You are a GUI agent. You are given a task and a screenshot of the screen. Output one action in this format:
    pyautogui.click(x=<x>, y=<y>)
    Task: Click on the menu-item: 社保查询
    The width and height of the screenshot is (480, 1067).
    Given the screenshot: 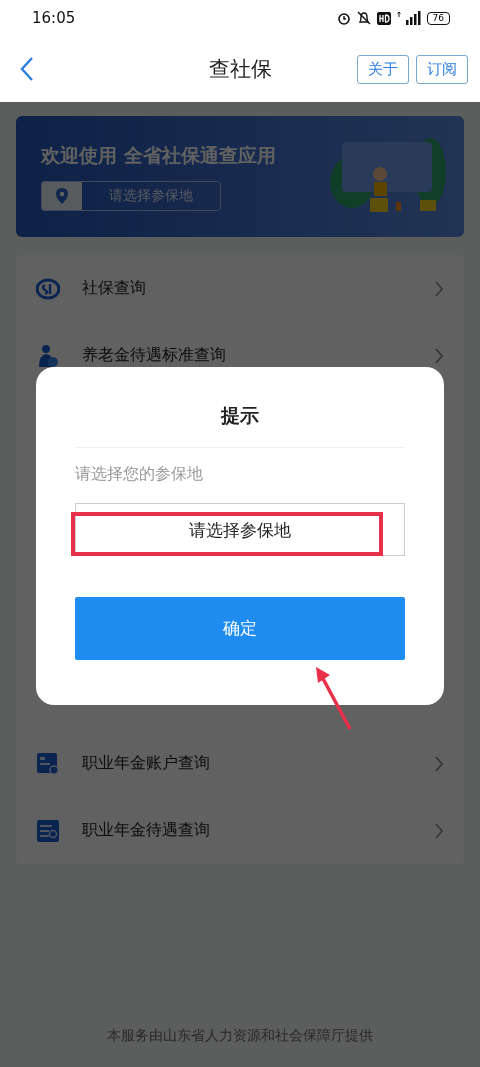 What is the action you would take?
    pyautogui.click(x=240, y=288)
    